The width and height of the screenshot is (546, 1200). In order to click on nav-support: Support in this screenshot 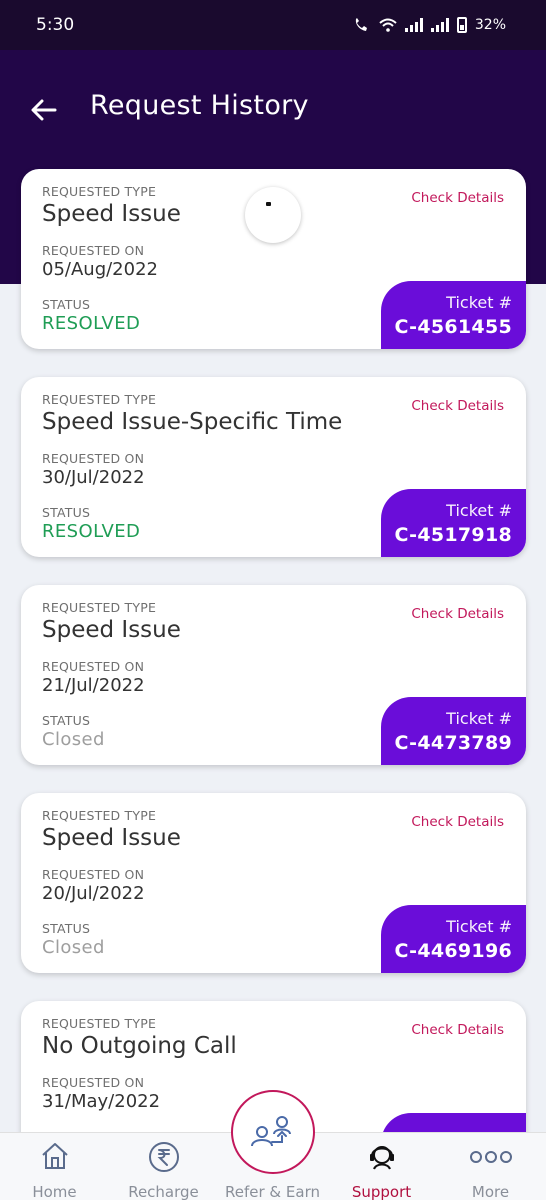, I will do `click(381, 1166)`.